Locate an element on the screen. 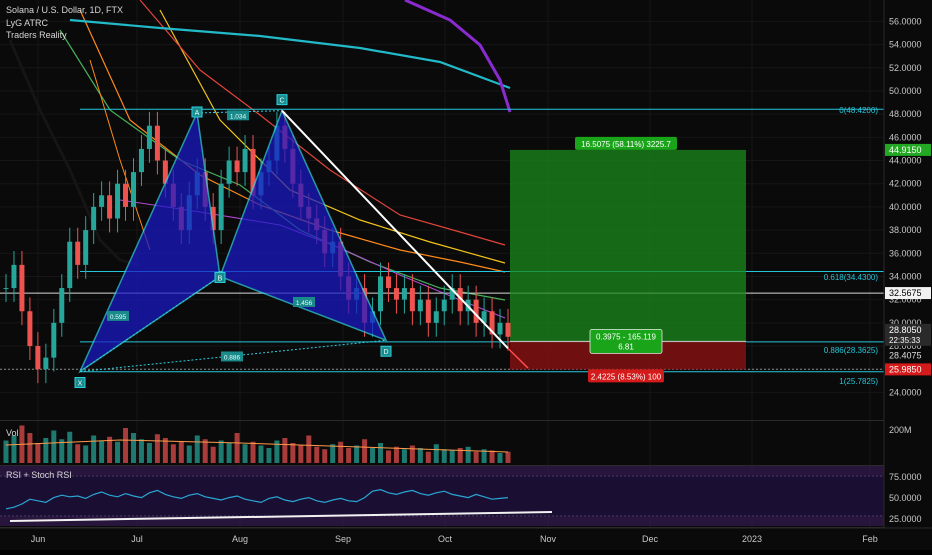  time-tick-label: Aug is located at coordinates (240, 539).